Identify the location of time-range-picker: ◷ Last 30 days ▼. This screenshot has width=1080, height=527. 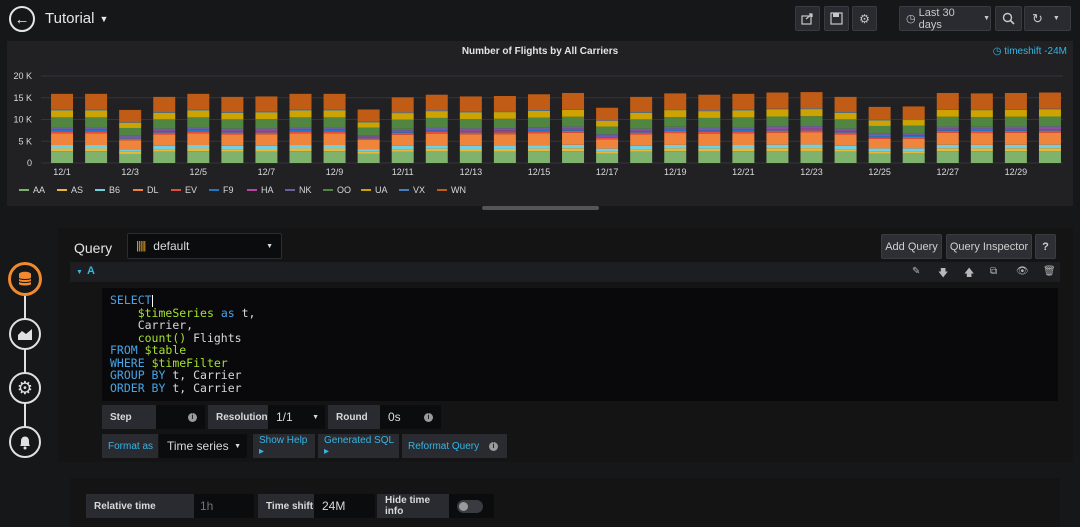
(945, 18).